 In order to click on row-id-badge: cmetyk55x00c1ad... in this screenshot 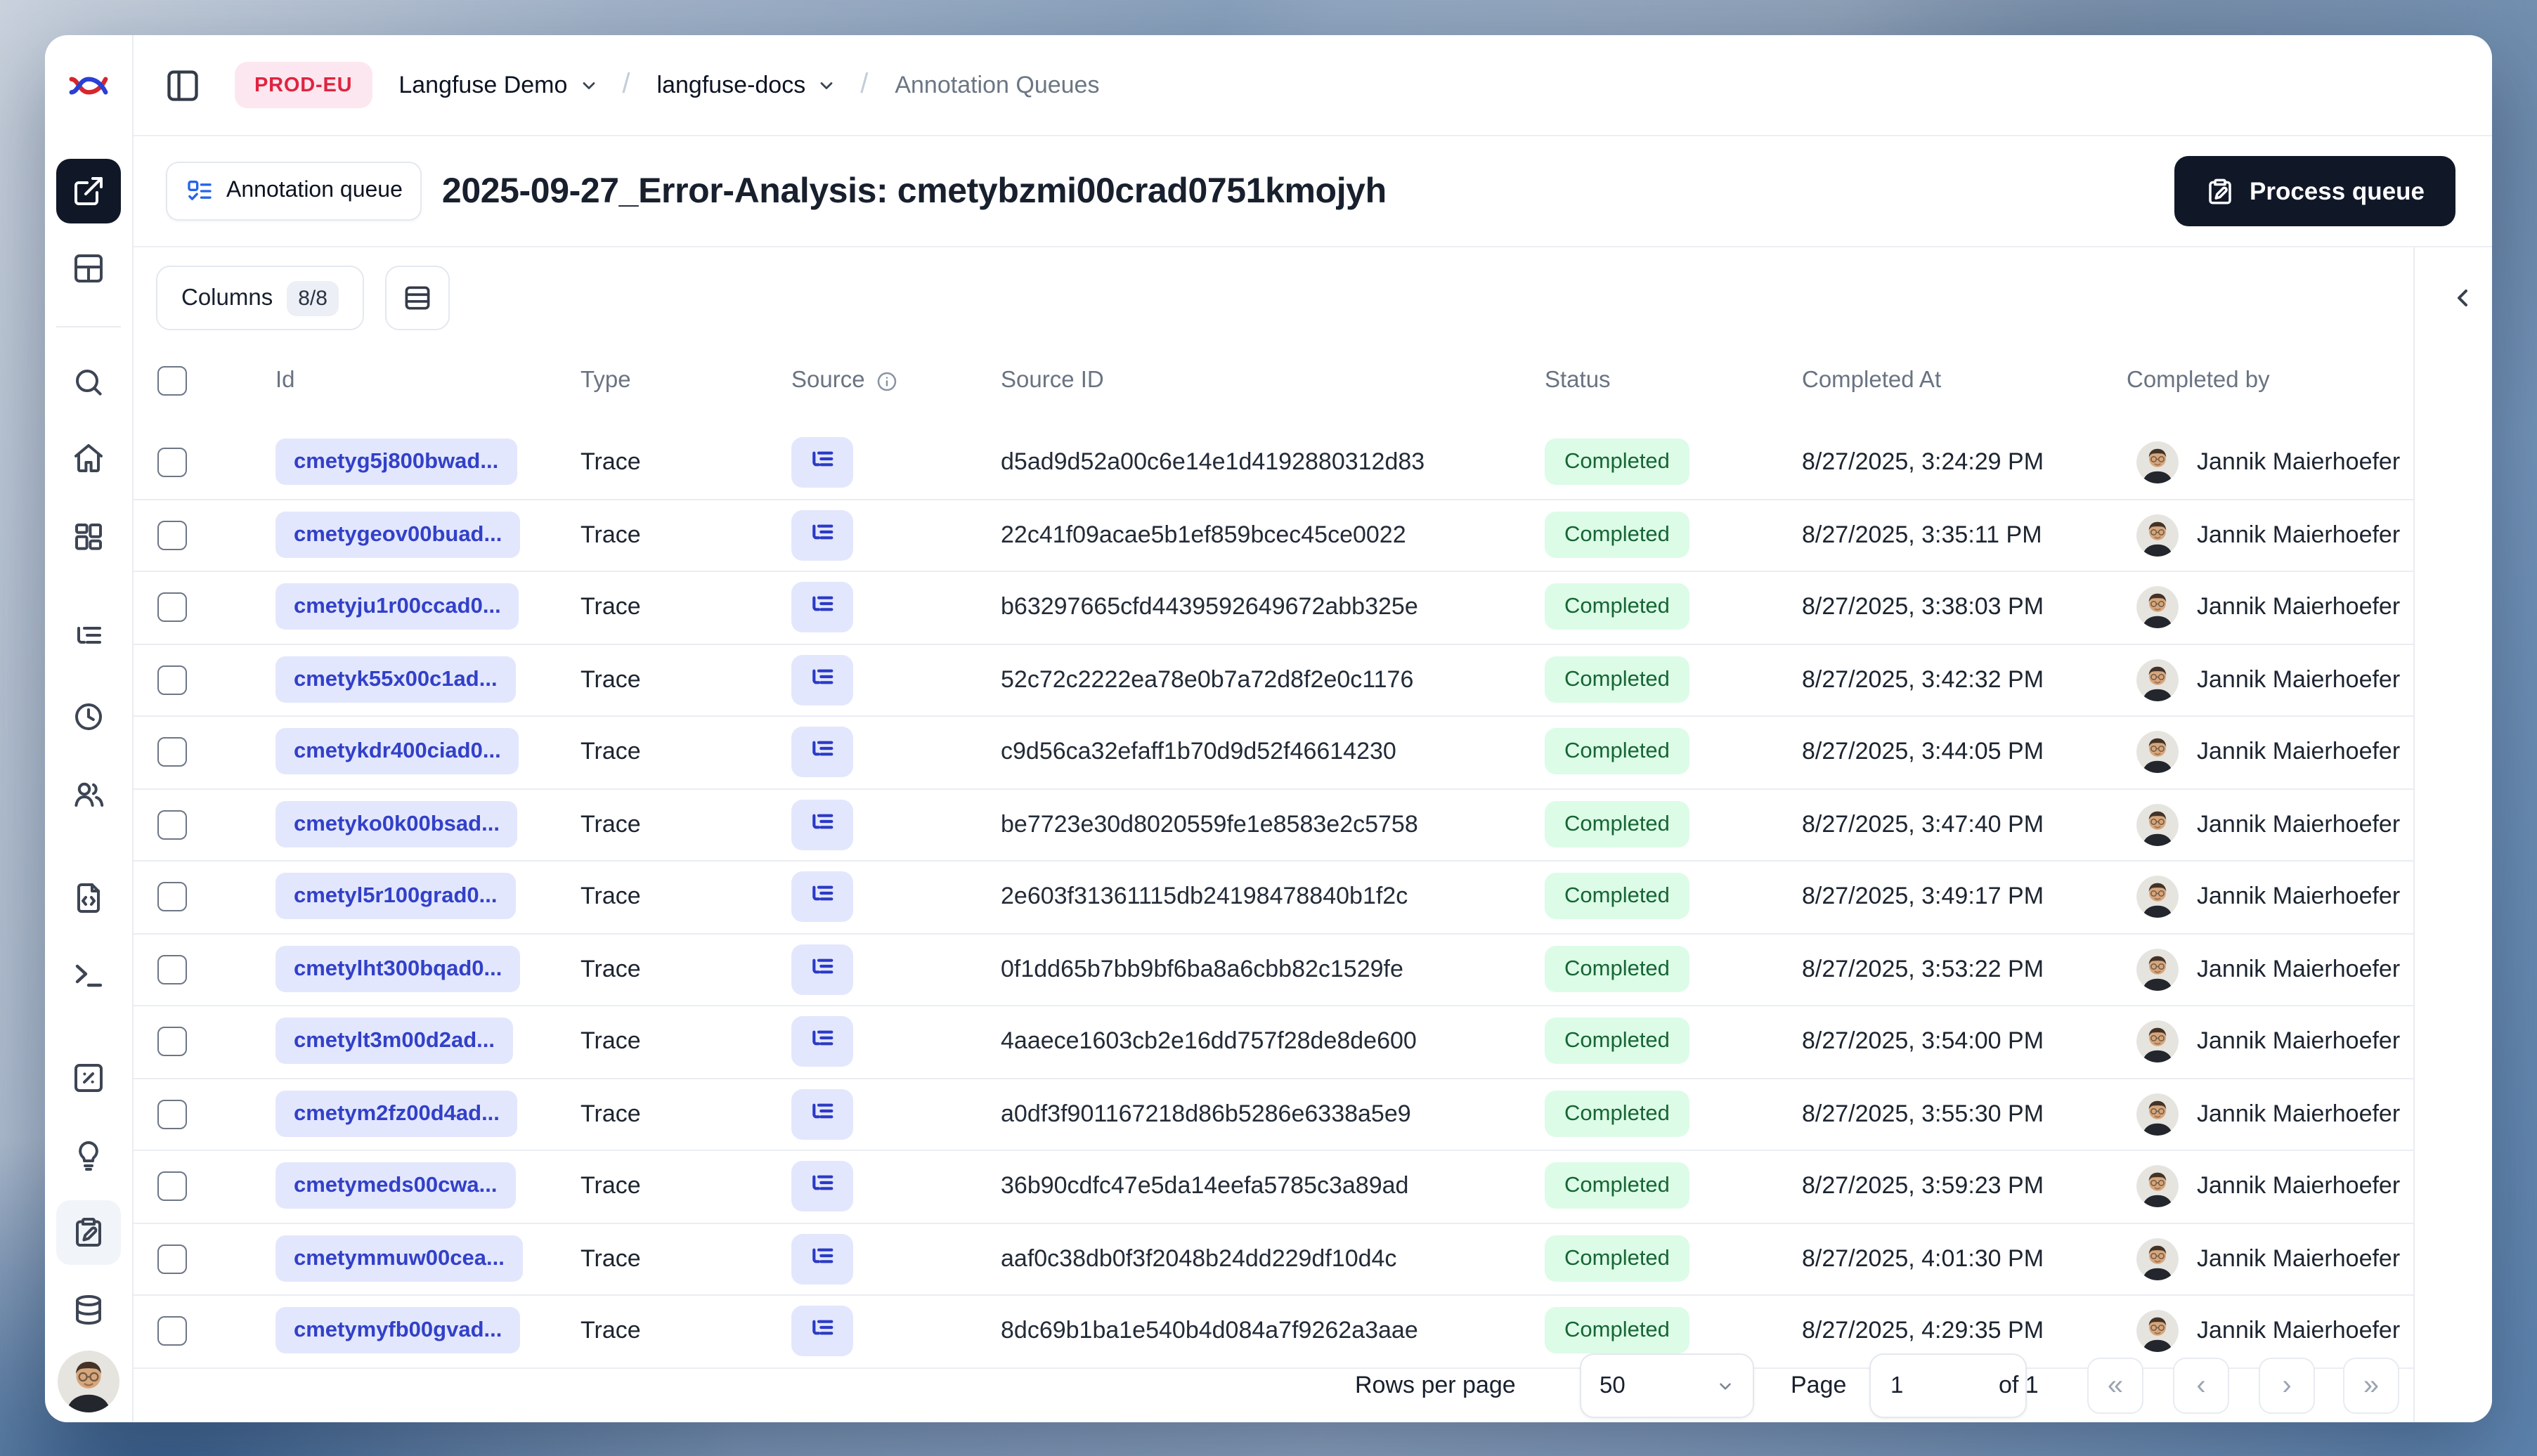, I will do `click(396, 680)`.